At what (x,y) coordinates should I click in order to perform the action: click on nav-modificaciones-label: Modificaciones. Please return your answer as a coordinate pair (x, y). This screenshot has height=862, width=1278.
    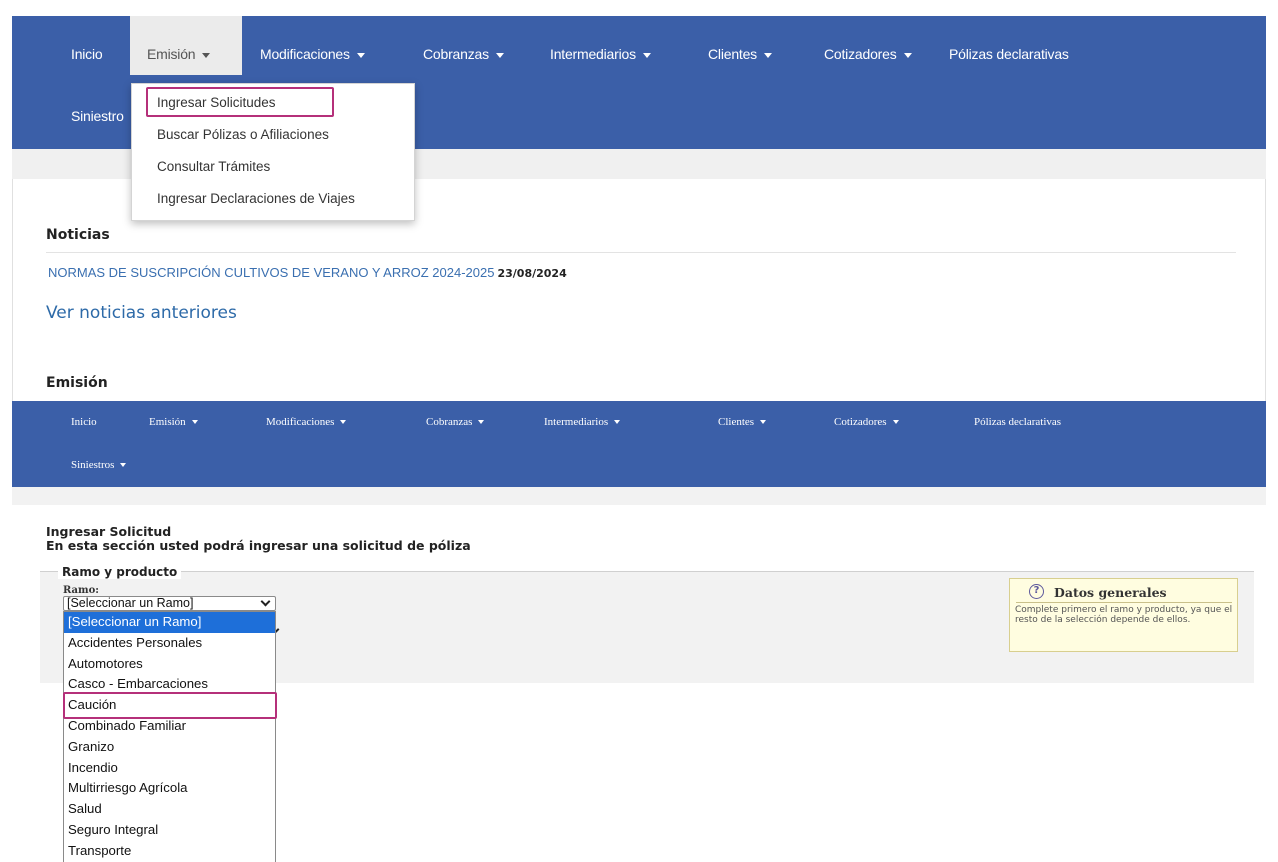
    Looking at the image, I should click on (305, 54).